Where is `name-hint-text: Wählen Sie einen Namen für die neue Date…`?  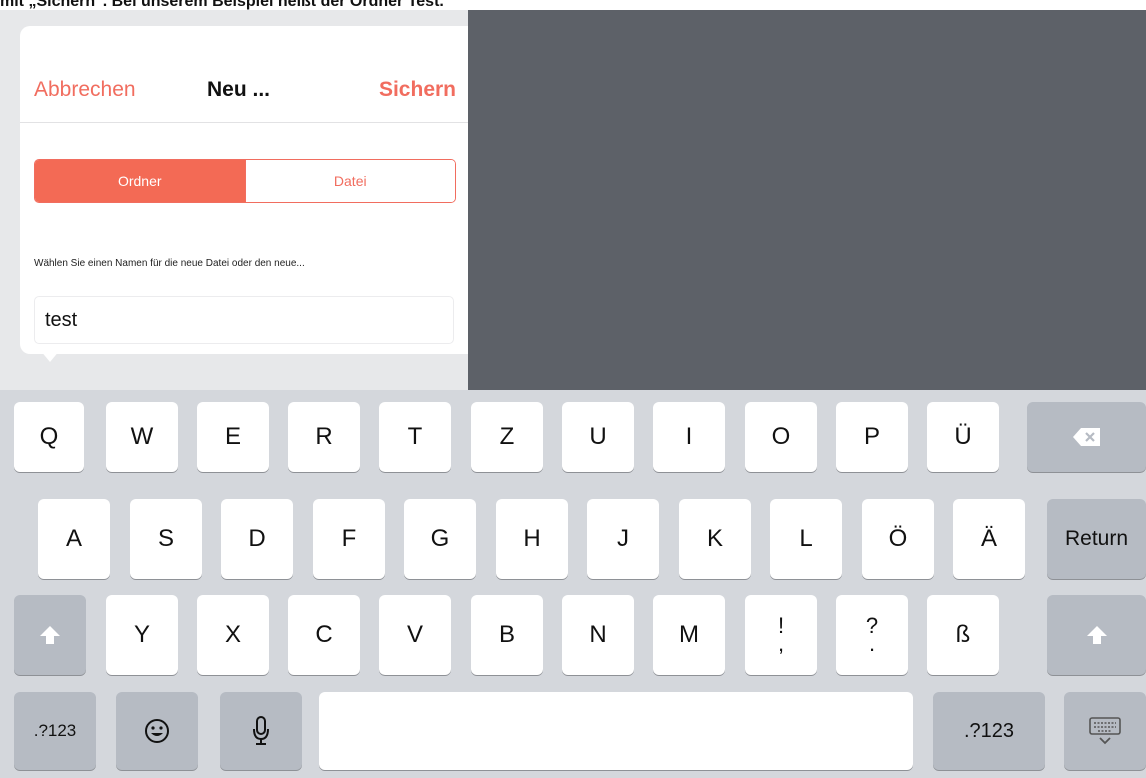 name-hint-text: Wählen Sie einen Namen für die neue Date… is located at coordinates (169, 263).